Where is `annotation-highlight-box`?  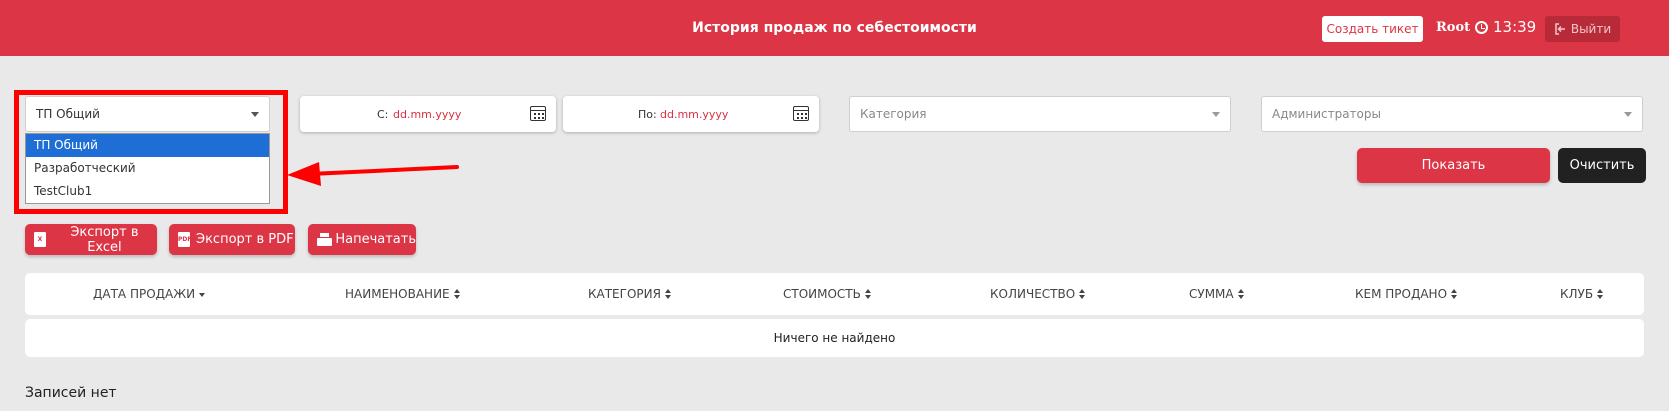 annotation-highlight-box is located at coordinates (151, 152).